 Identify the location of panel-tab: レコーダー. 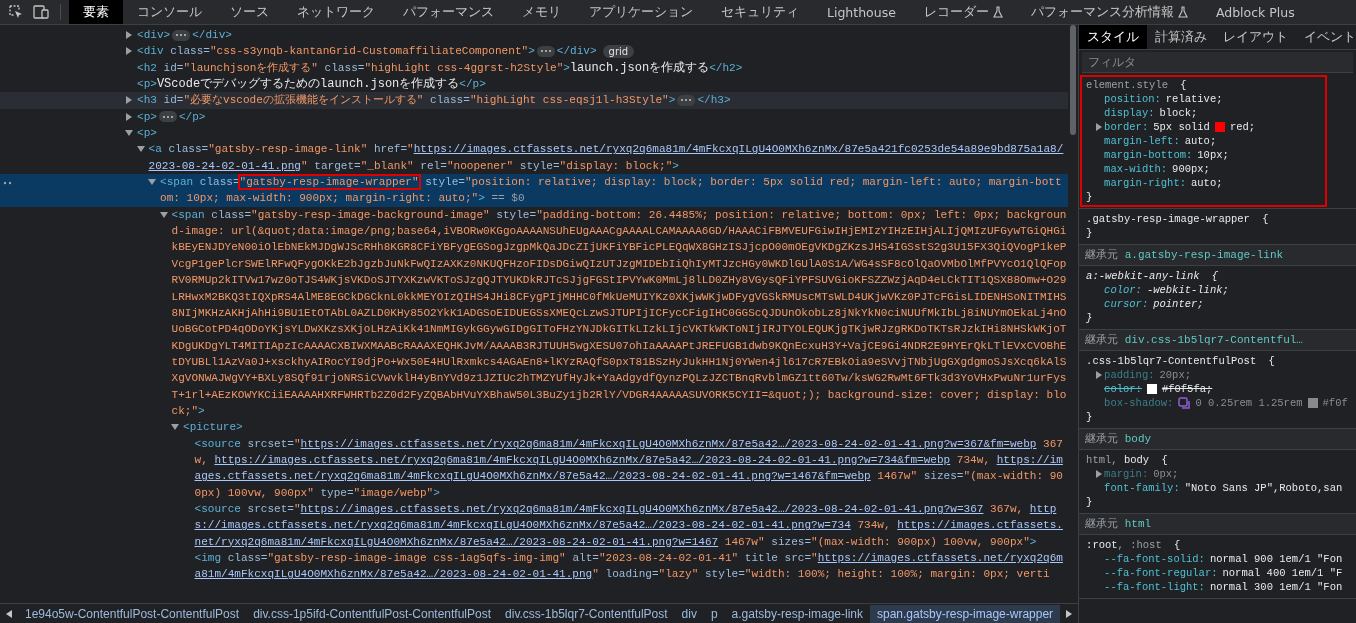
(963, 12).